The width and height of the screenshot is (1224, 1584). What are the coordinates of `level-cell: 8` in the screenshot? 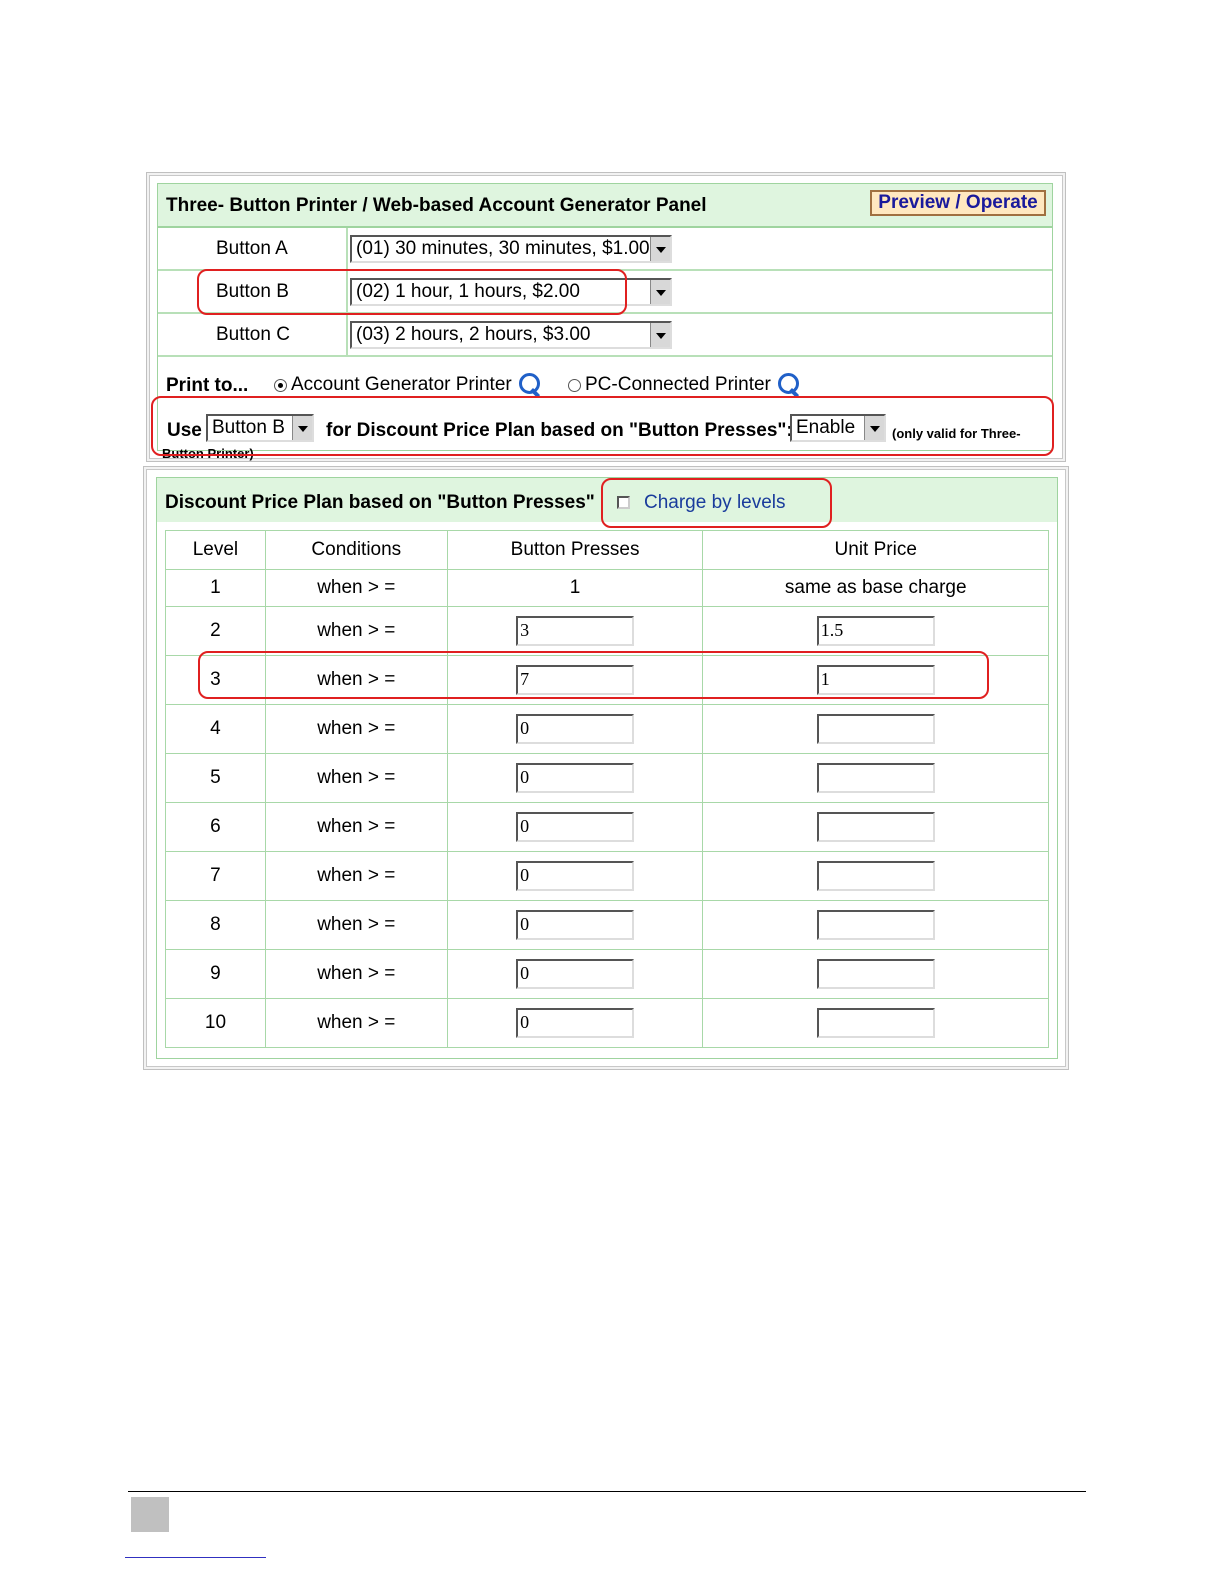 It's located at (215, 925).